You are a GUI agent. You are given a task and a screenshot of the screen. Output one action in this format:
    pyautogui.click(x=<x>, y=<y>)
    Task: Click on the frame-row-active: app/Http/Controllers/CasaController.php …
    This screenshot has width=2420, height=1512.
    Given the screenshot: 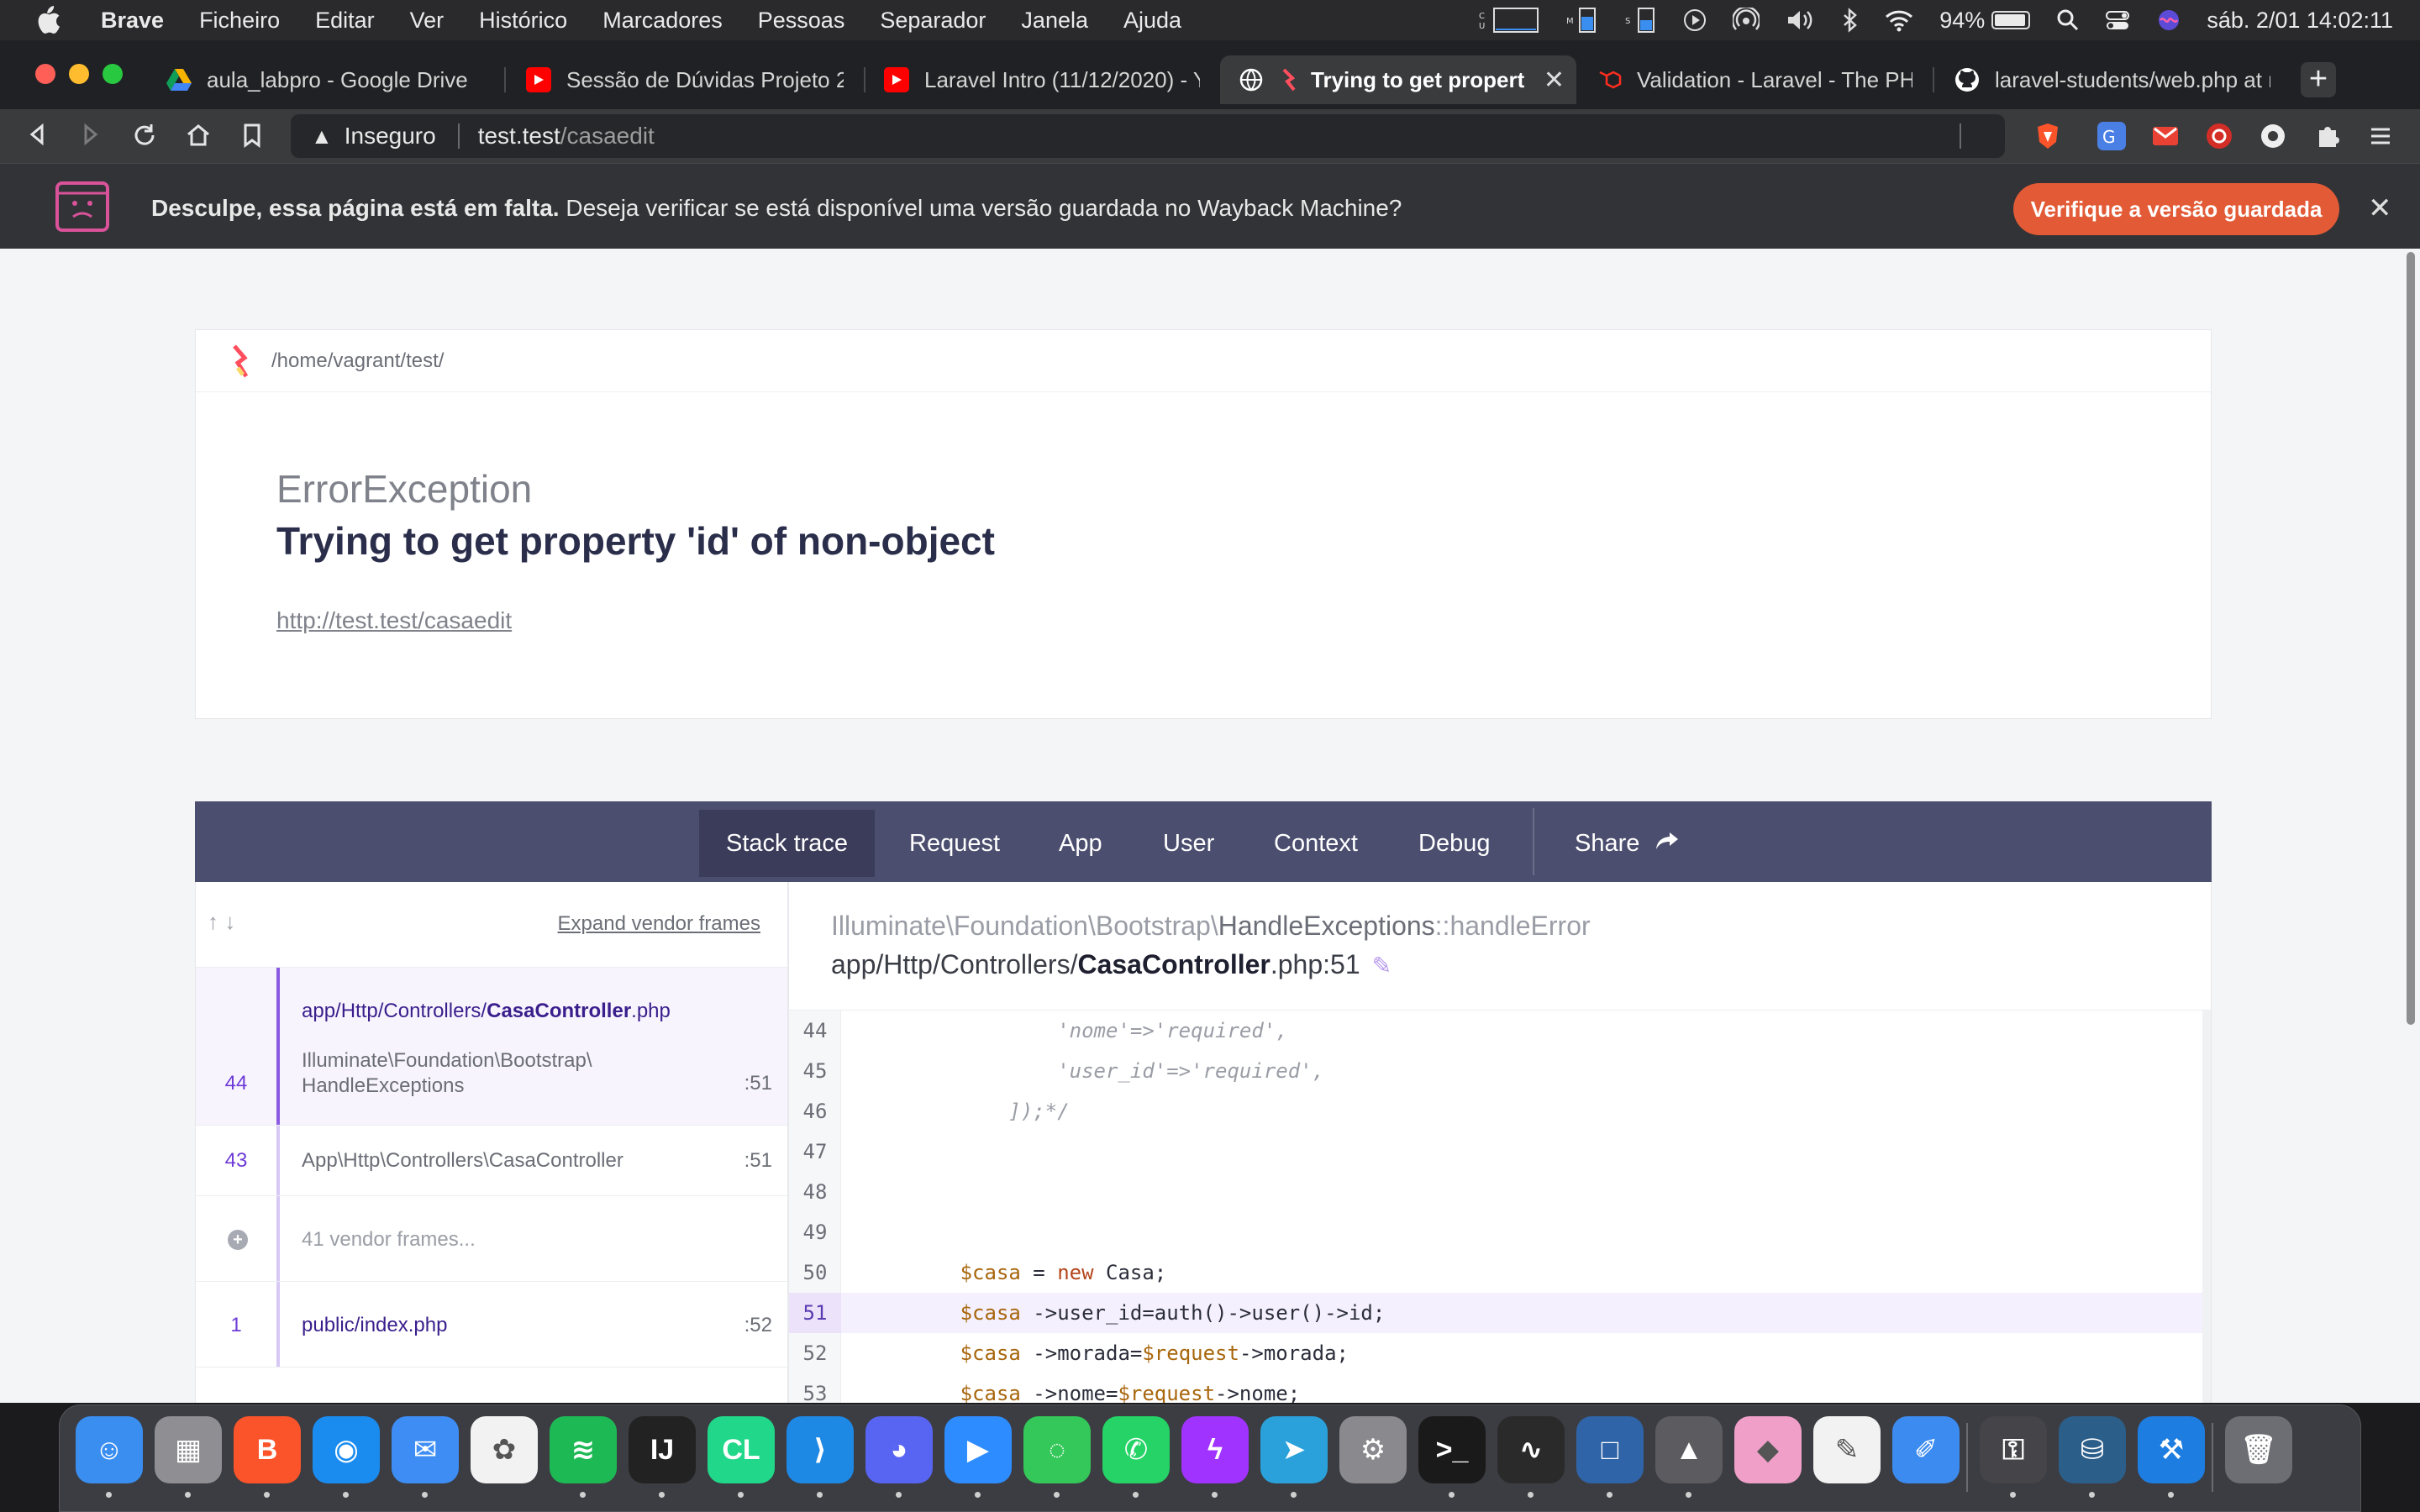 What is the action you would take?
    pyautogui.click(x=492, y=1047)
    